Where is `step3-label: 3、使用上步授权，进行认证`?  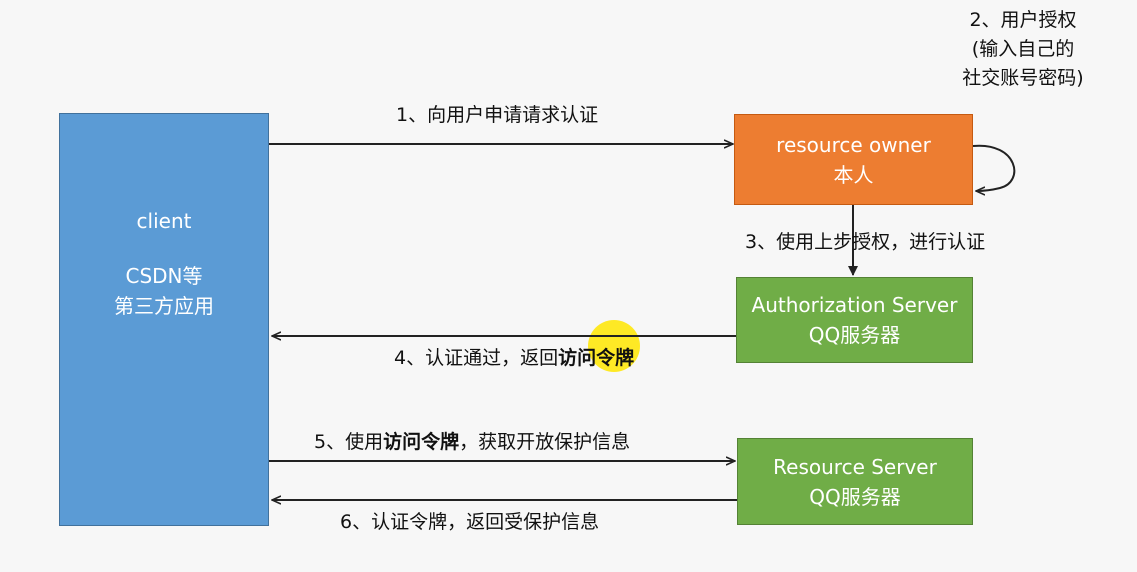
step3-label: 3、使用上步授权，进行认证 is located at coordinates (865, 242).